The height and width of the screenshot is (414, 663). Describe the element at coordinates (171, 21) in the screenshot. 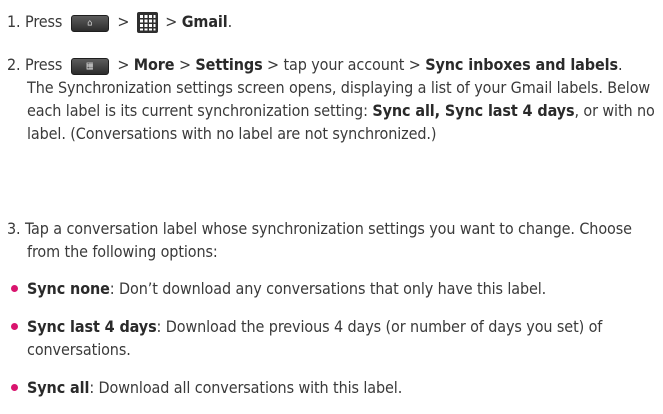

I see `step-1-sep-2: >` at that location.